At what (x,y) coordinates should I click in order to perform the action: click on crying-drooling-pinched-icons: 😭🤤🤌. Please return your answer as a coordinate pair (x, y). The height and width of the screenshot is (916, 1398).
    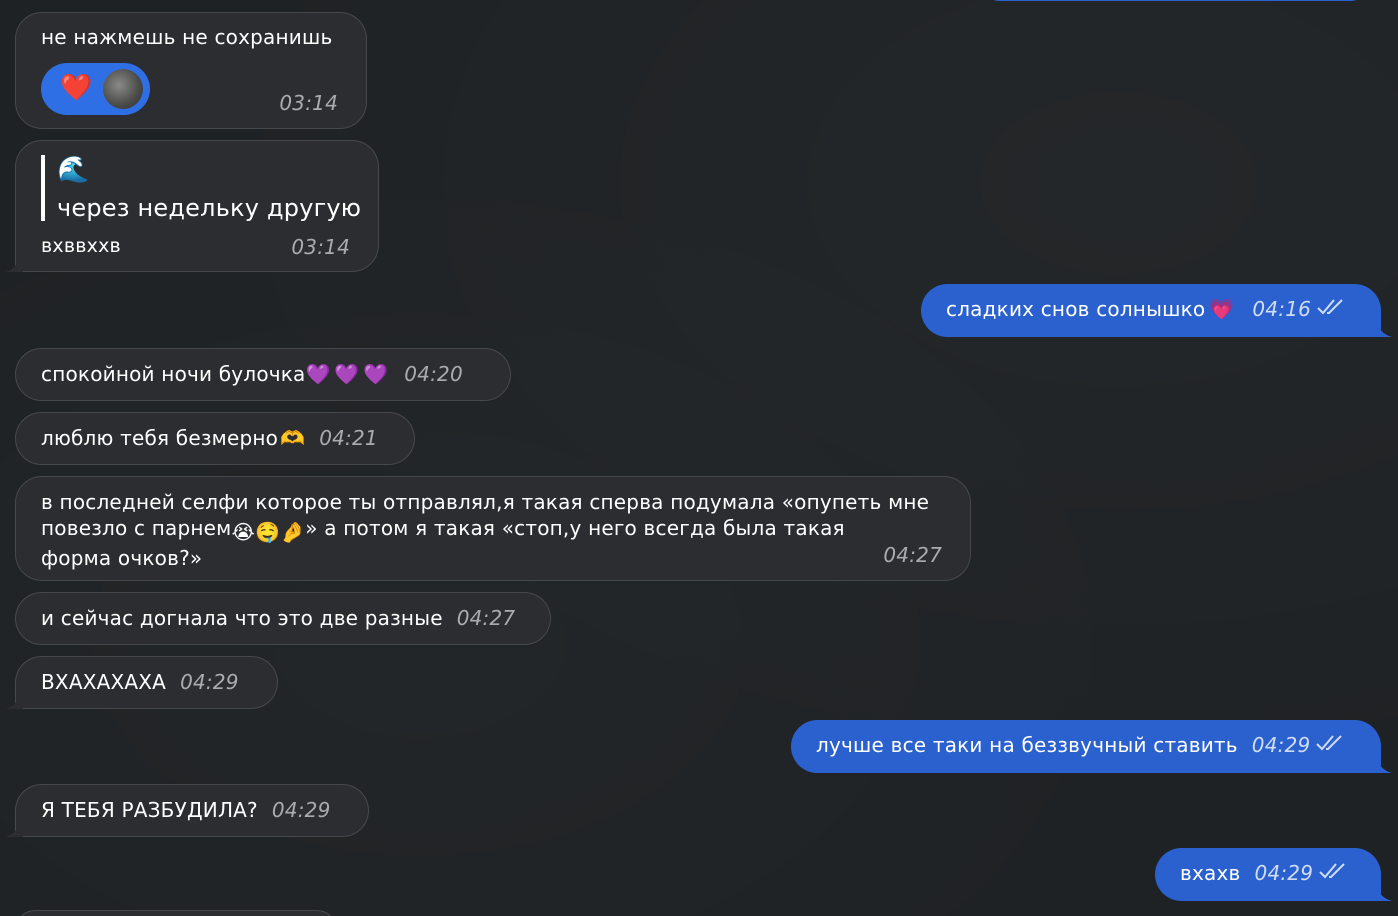
    Looking at the image, I should click on (268, 532).